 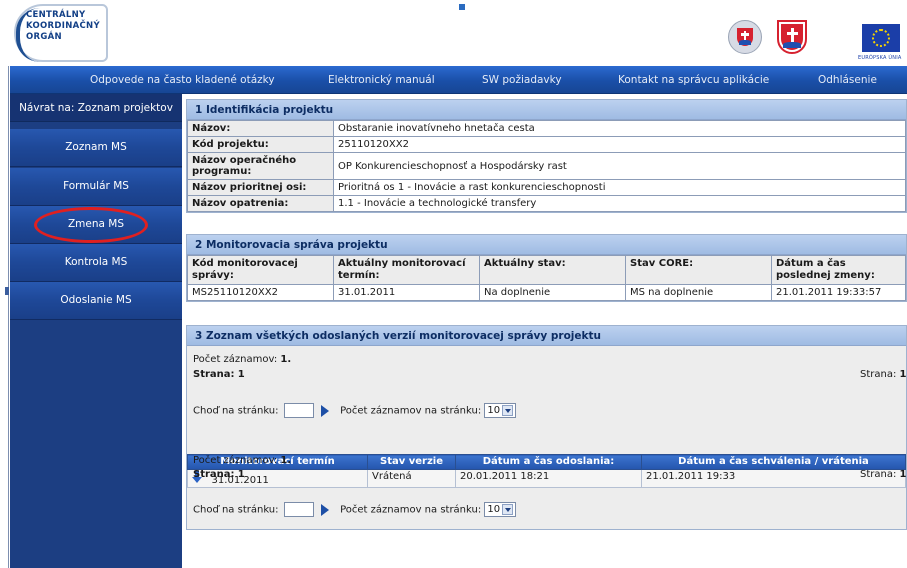 What do you see at coordinates (96, 187) in the screenshot?
I see `sidebar-item-formular-ms: Formulár MS` at bounding box center [96, 187].